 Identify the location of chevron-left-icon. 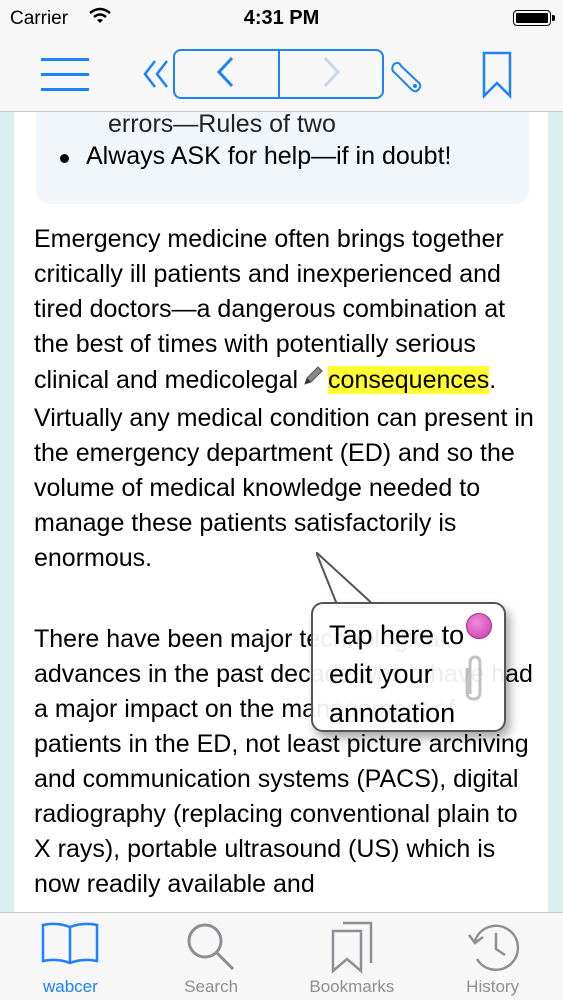
(226, 74).